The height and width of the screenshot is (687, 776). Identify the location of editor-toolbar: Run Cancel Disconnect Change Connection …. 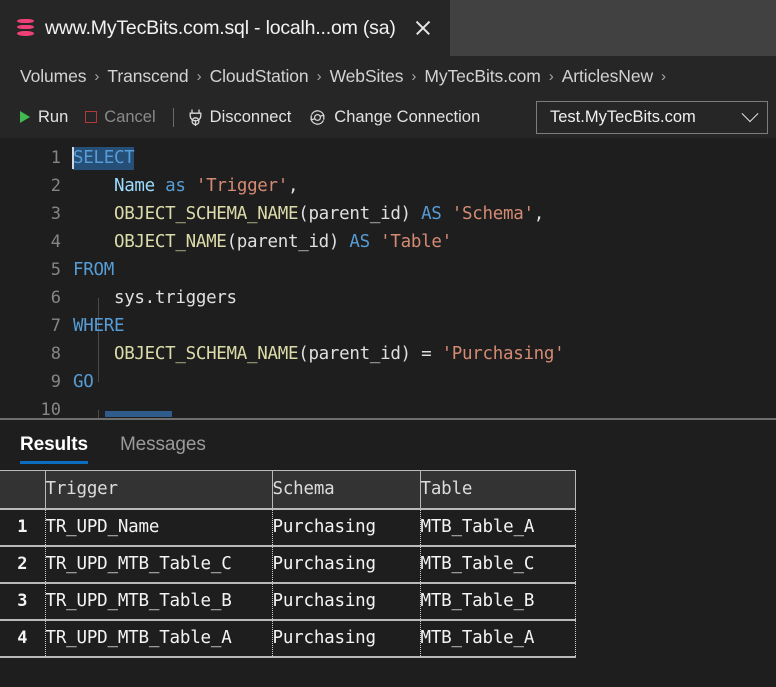
(388, 117).